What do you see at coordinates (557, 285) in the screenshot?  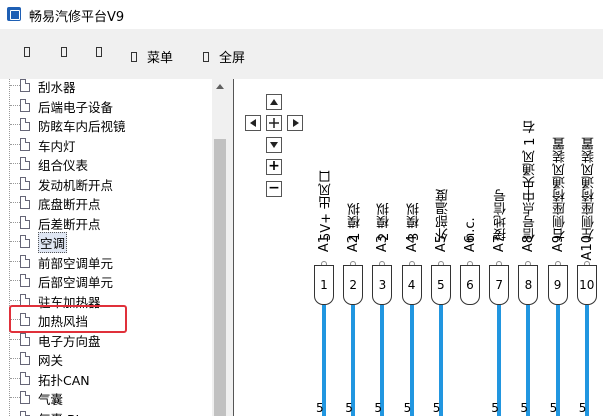 I see `connector-pin: 9` at bounding box center [557, 285].